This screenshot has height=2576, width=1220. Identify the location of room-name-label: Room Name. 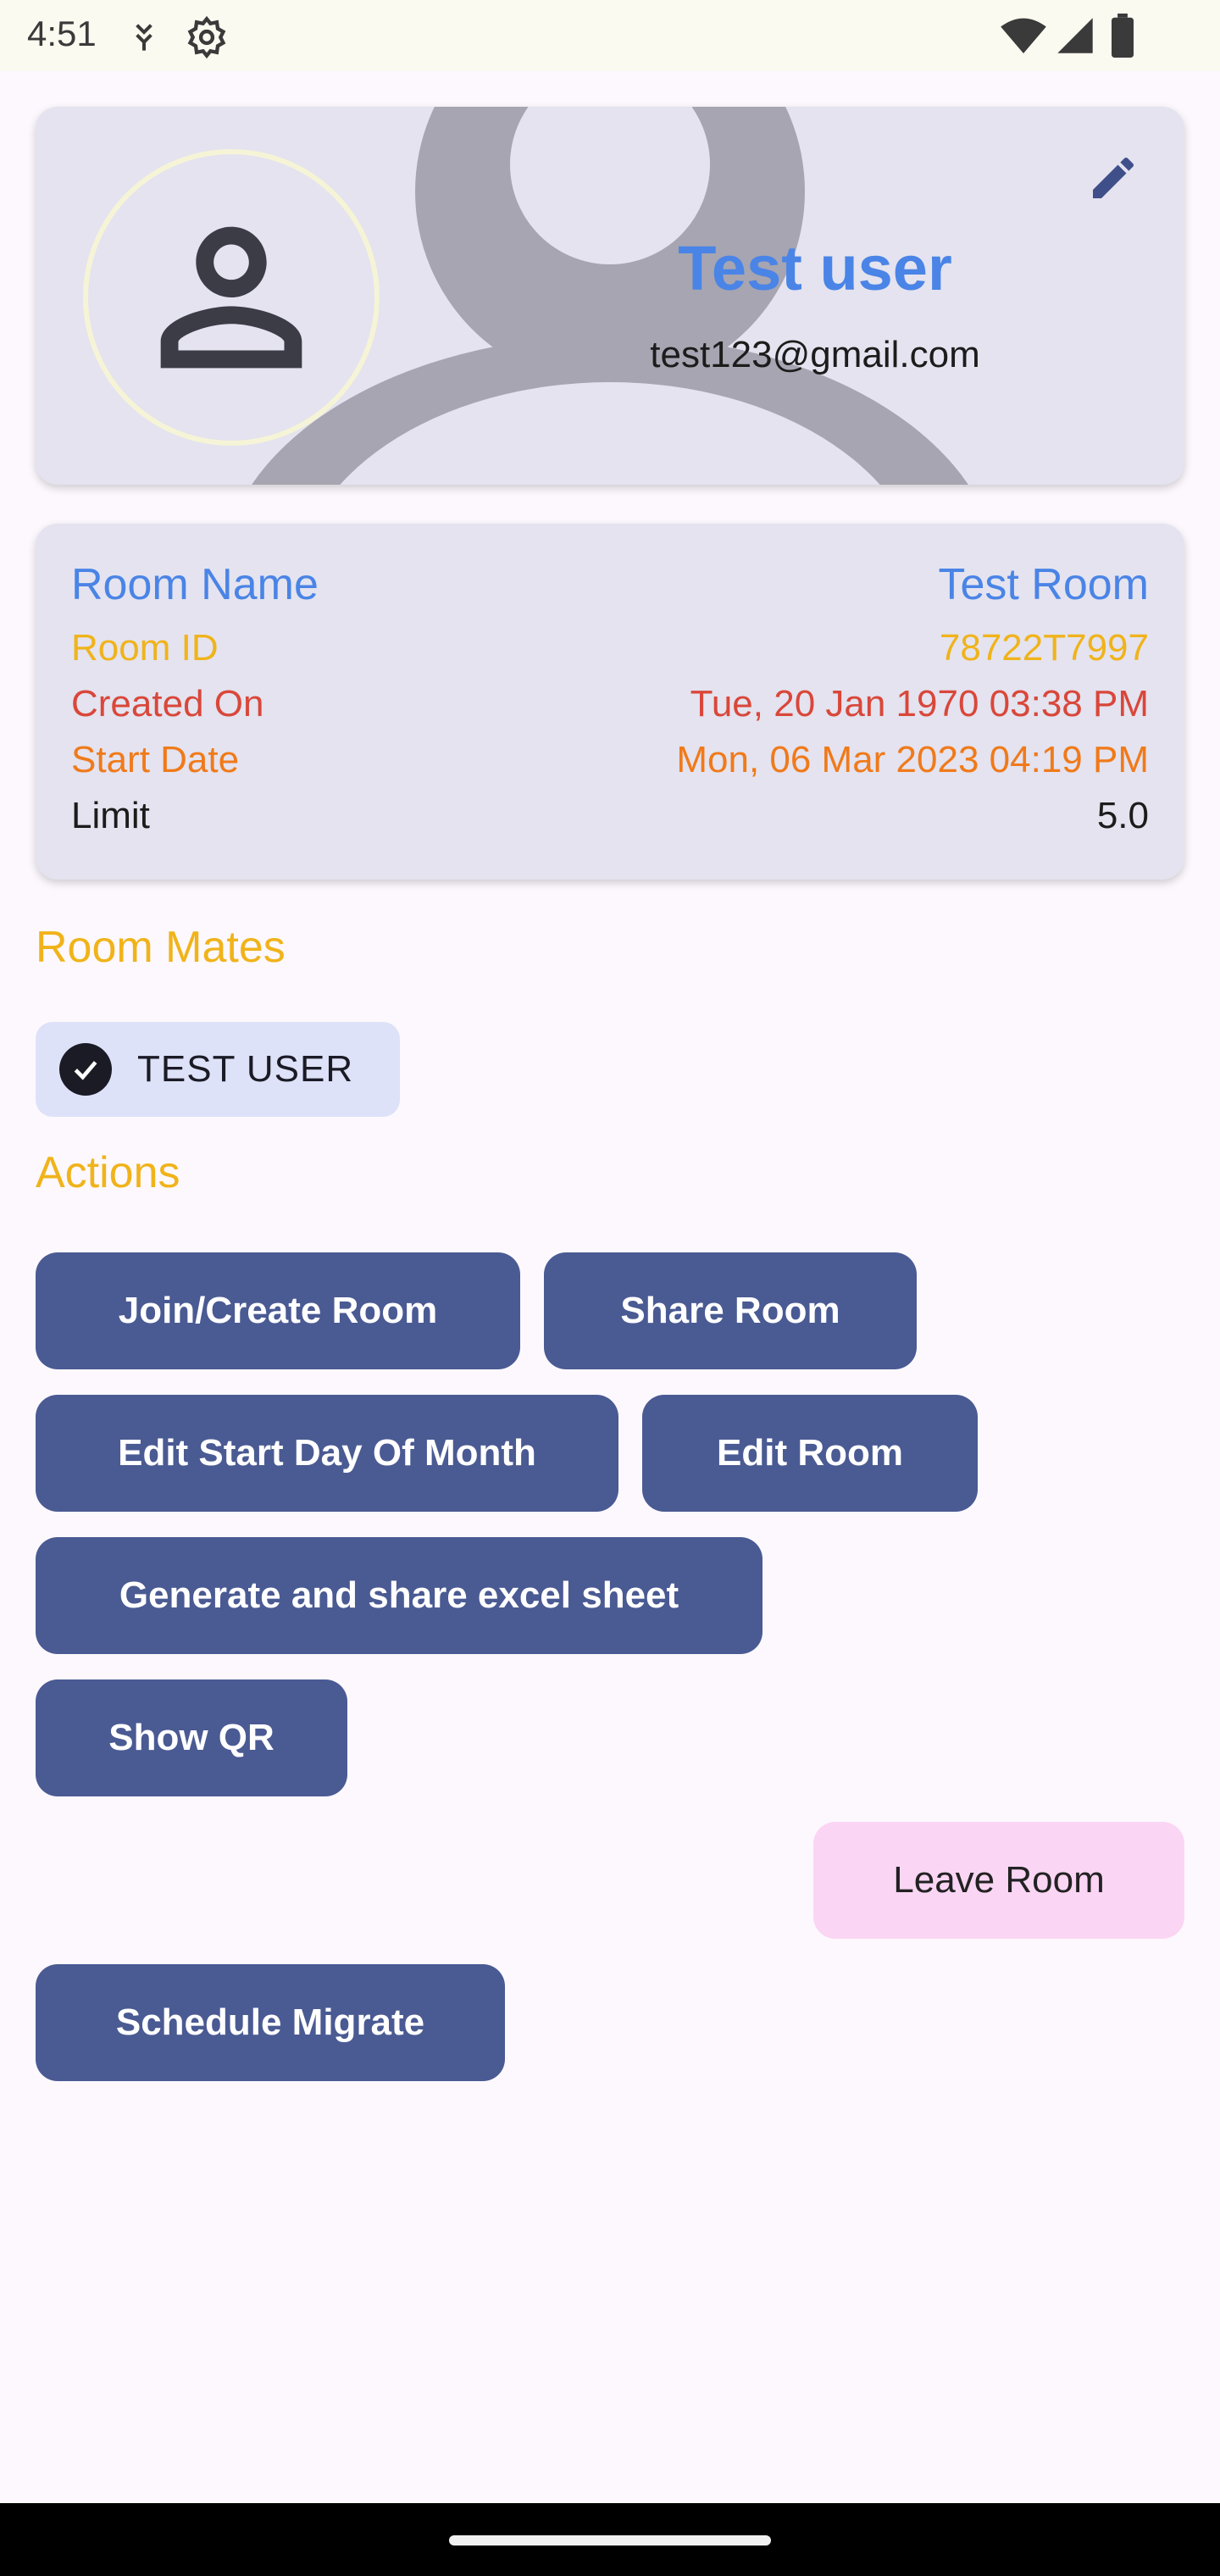
(195, 584).